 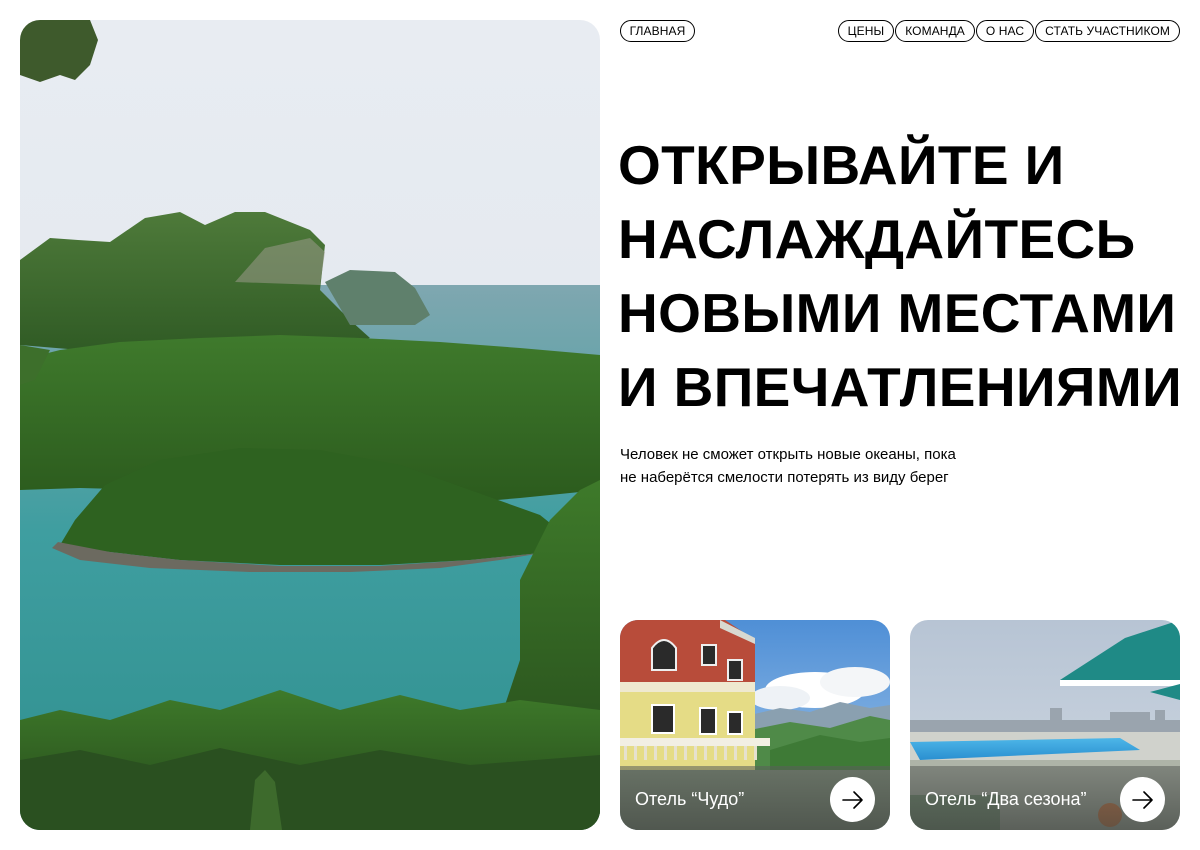 What do you see at coordinates (900, 387) in the screenshot?
I see `headline-line: И ВПЕЧАТЛЕНИЯМИ` at bounding box center [900, 387].